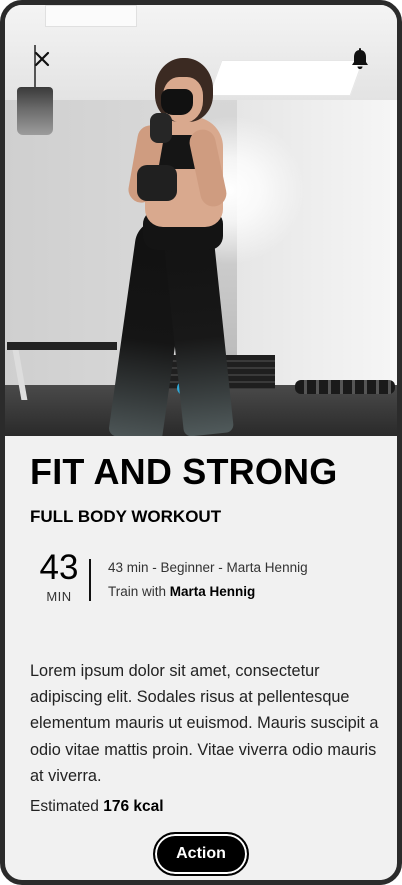  What do you see at coordinates (133, 806) in the screenshot?
I see `calories-value: 176 kcal` at bounding box center [133, 806].